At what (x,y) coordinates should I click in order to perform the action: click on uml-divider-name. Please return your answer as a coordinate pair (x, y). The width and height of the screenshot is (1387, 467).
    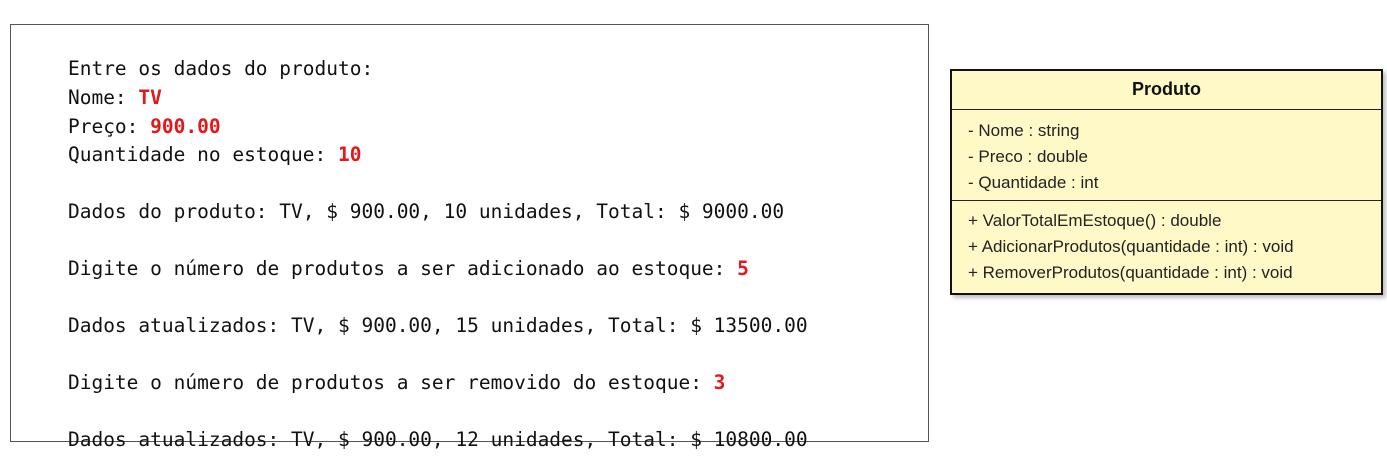
    Looking at the image, I should click on (1166, 109).